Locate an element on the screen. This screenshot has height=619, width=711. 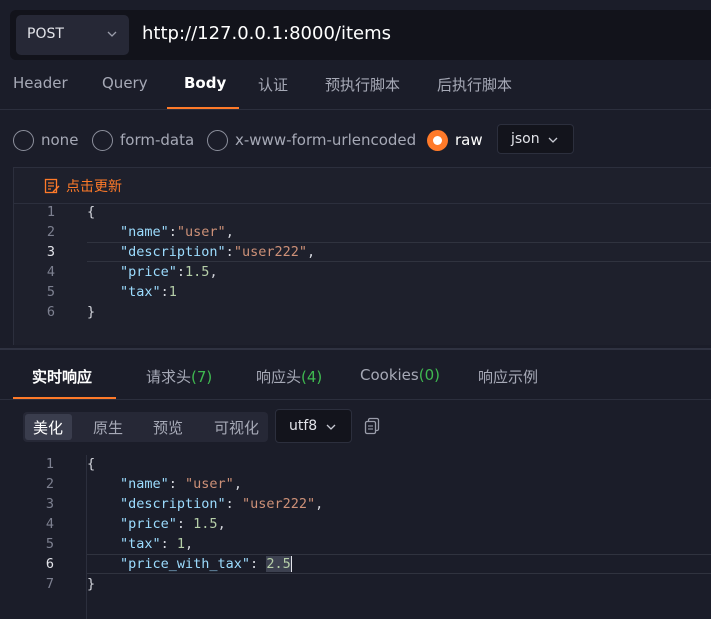
tab-cookies: Cookies(0) is located at coordinates (400, 375).